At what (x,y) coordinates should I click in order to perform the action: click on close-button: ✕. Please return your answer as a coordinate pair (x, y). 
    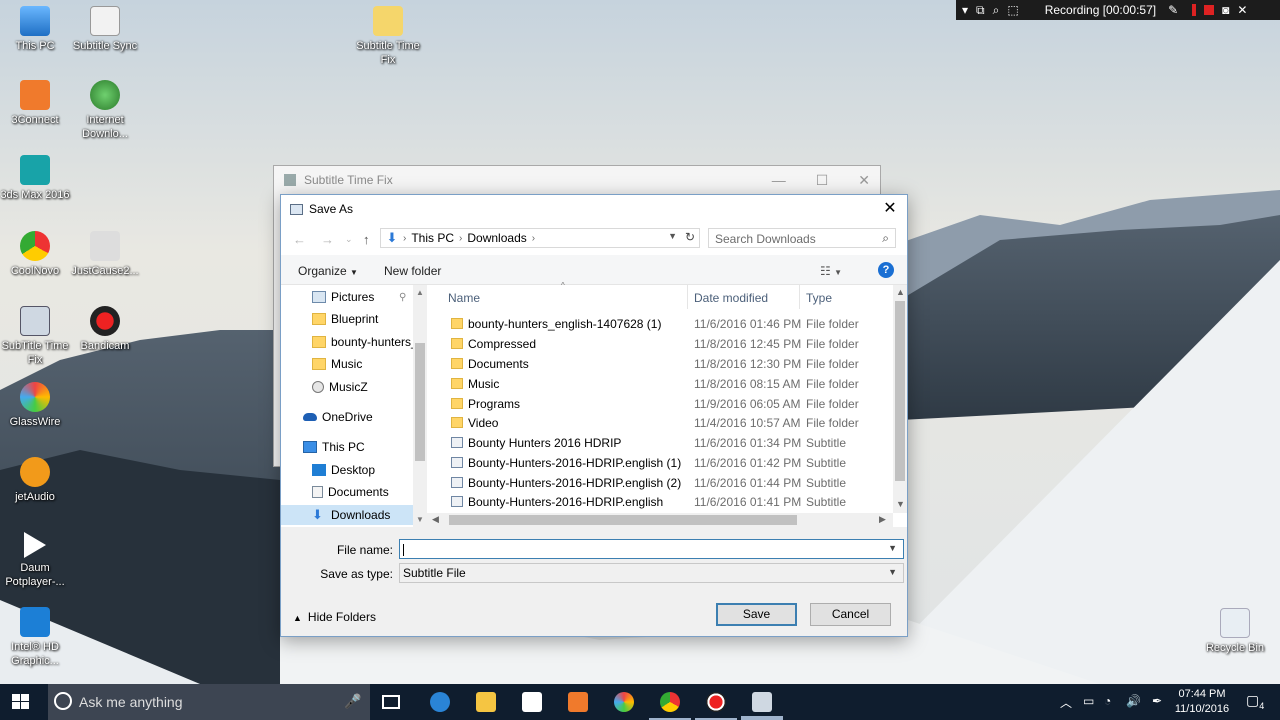
    Looking at the image, I should click on (890, 209).